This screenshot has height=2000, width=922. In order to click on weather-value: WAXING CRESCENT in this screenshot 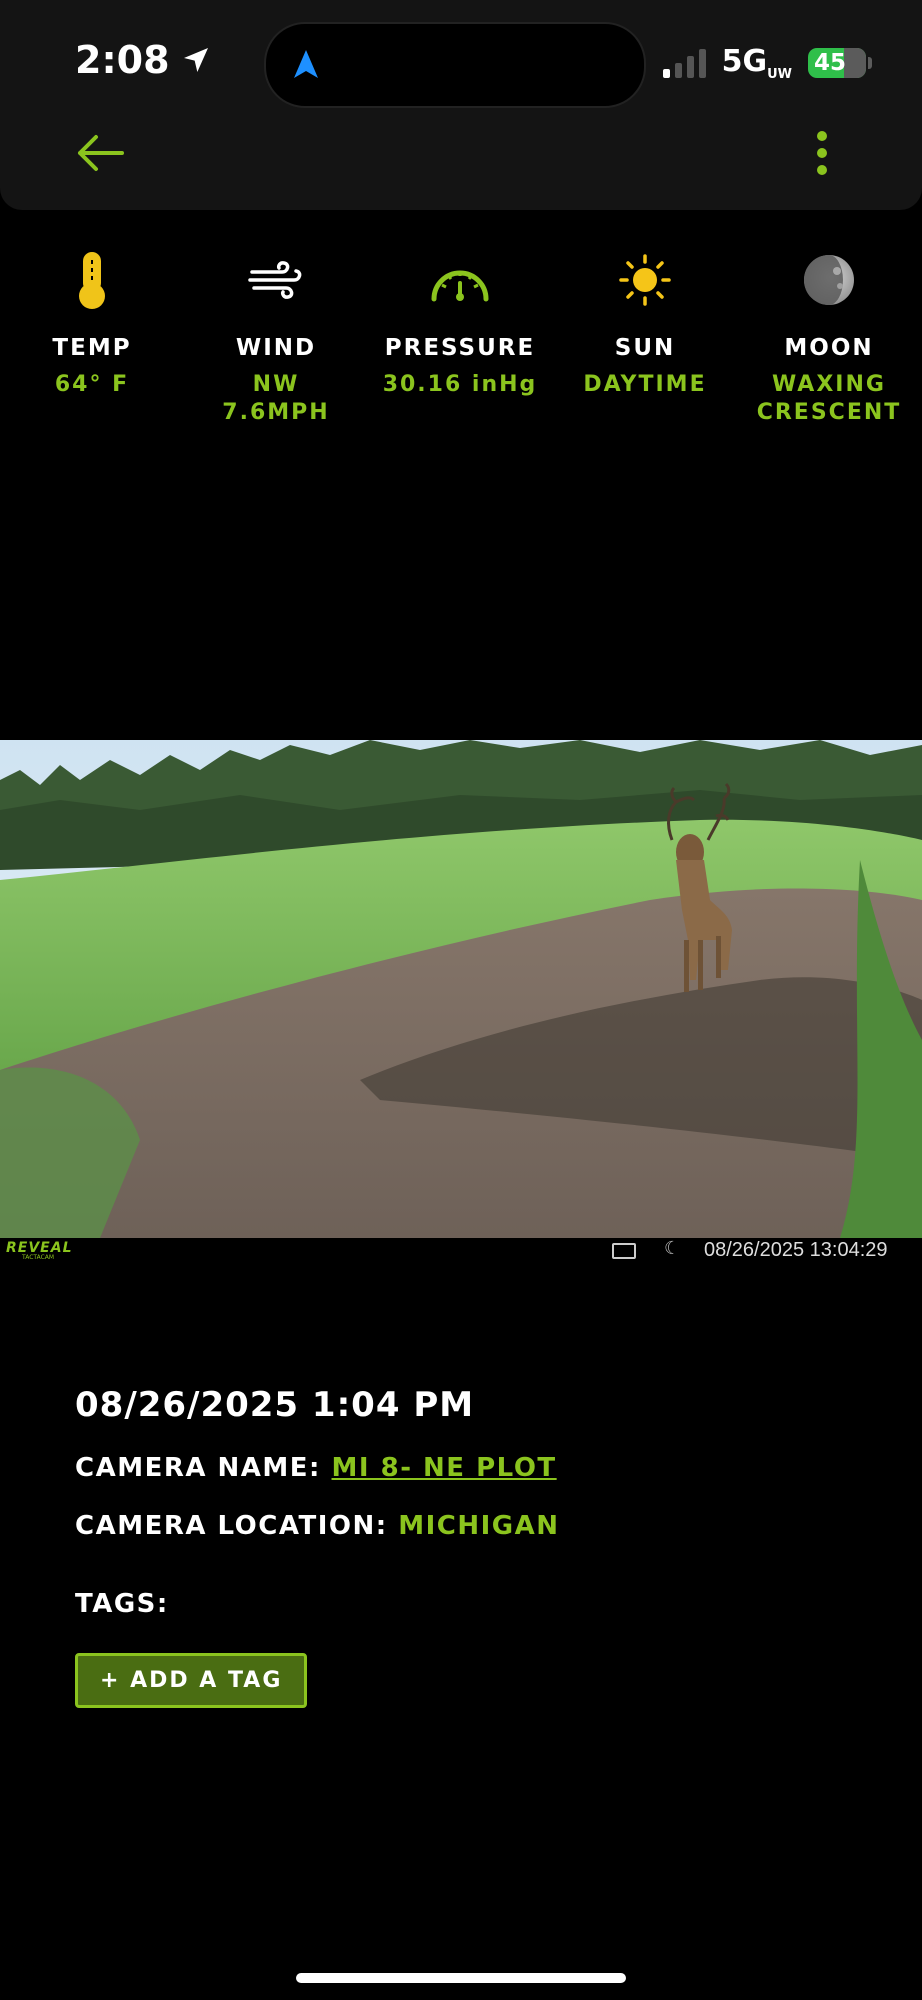, I will do `click(829, 398)`.